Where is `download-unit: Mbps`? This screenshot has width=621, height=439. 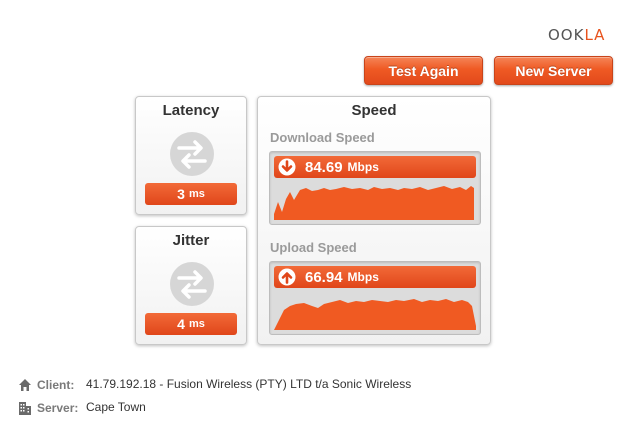 download-unit: Mbps is located at coordinates (363, 167).